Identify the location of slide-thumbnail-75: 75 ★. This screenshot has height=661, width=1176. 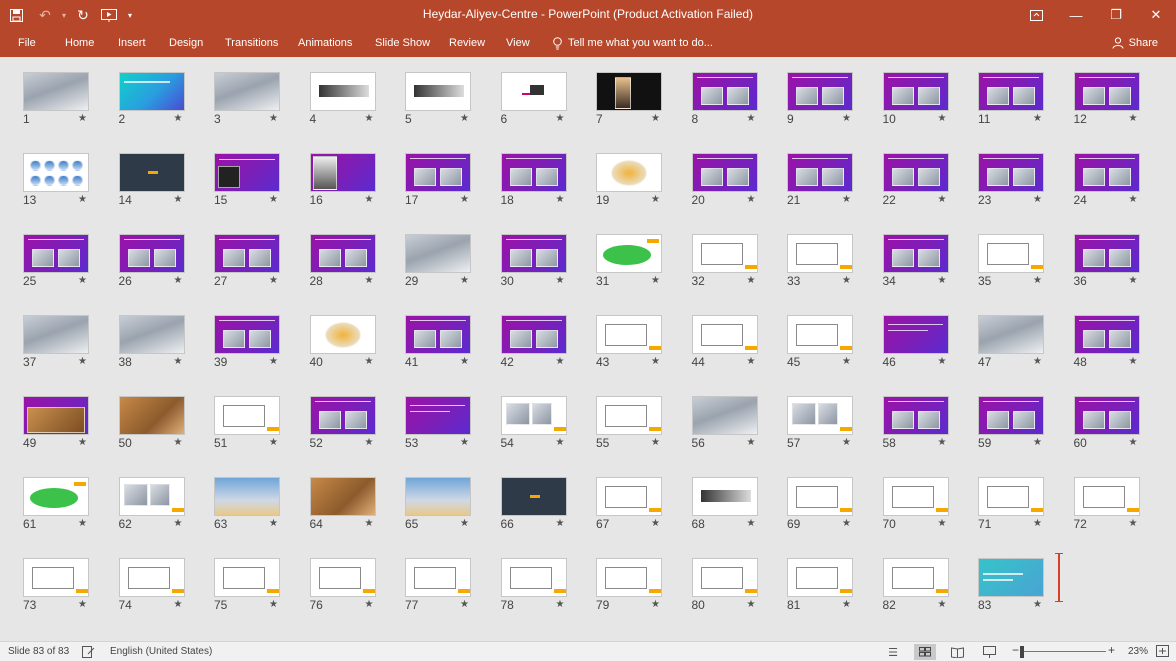
(252, 593).